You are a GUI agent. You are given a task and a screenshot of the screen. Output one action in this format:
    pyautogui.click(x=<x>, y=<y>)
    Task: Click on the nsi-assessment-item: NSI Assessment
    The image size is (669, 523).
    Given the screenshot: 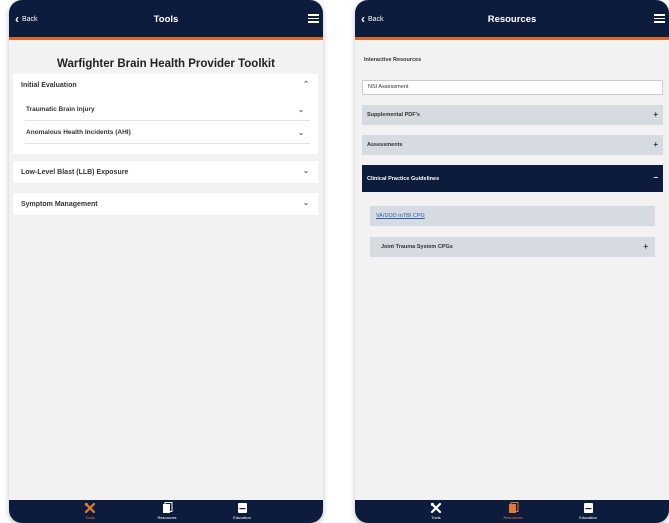 What is the action you would take?
    pyautogui.click(x=512, y=87)
    